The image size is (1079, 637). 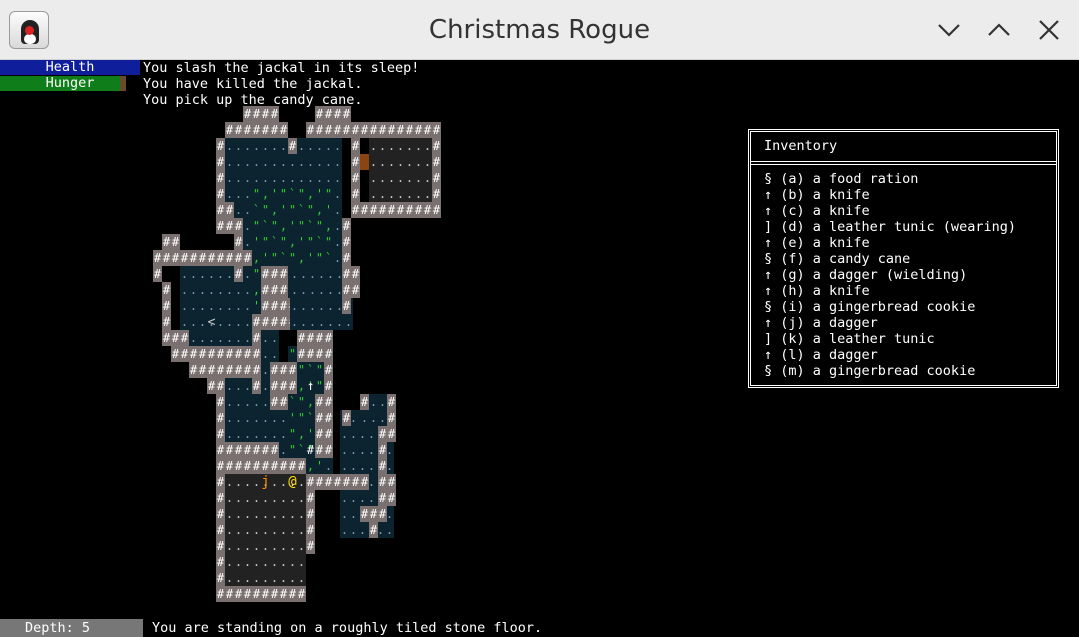 I want to click on inventory-item: ↑ (j) a dagger, so click(x=890, y=323).